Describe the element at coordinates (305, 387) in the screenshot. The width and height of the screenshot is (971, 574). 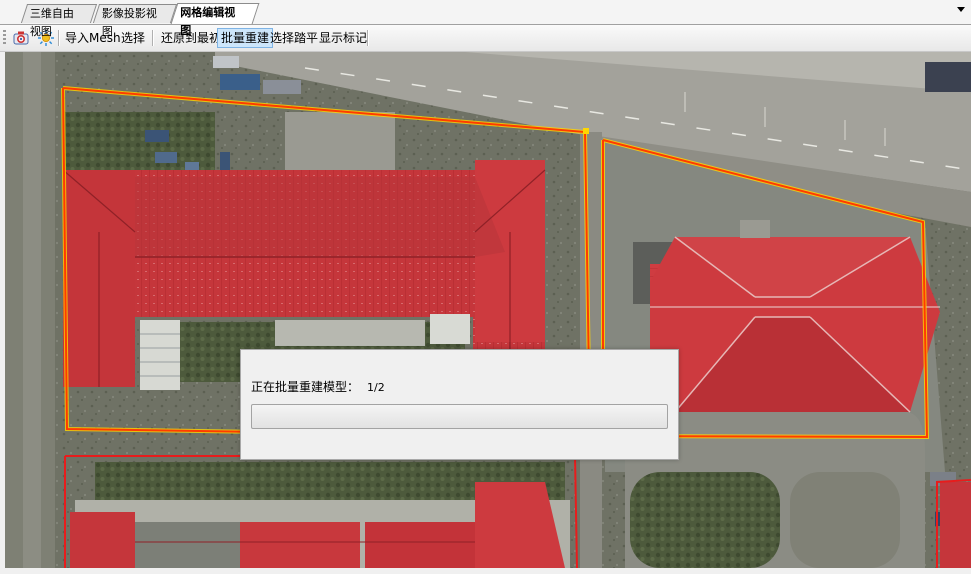
I see `progress-label: 正在批量重建模型：` at that location.